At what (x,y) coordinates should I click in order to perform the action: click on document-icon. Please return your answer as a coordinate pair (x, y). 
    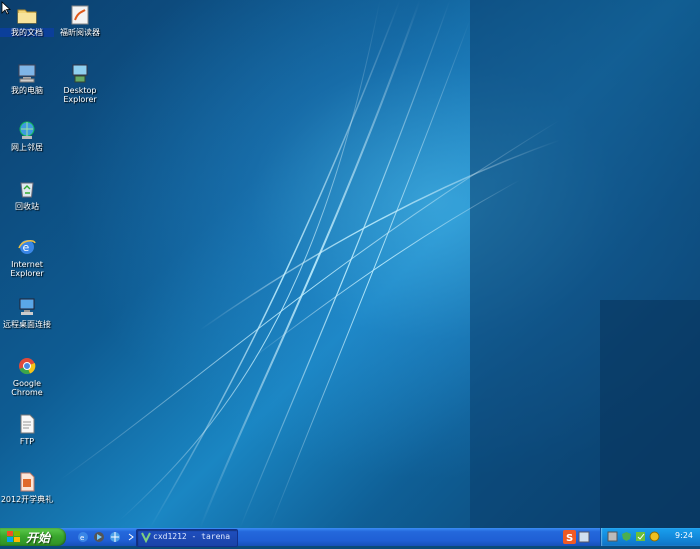
    Looking at the image, I should click on (27, 424).